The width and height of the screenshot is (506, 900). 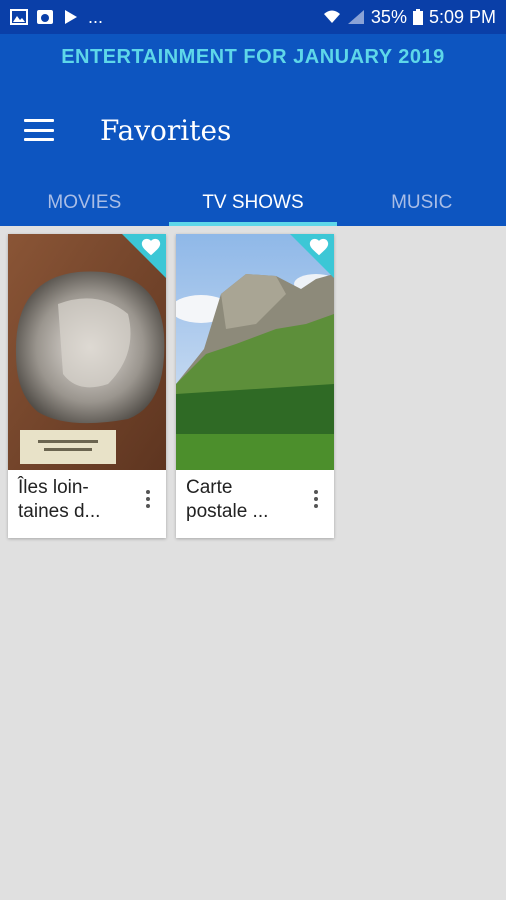 I want to click on tab-tv-shows: TV SHOWS, so click(x=253, y=203).